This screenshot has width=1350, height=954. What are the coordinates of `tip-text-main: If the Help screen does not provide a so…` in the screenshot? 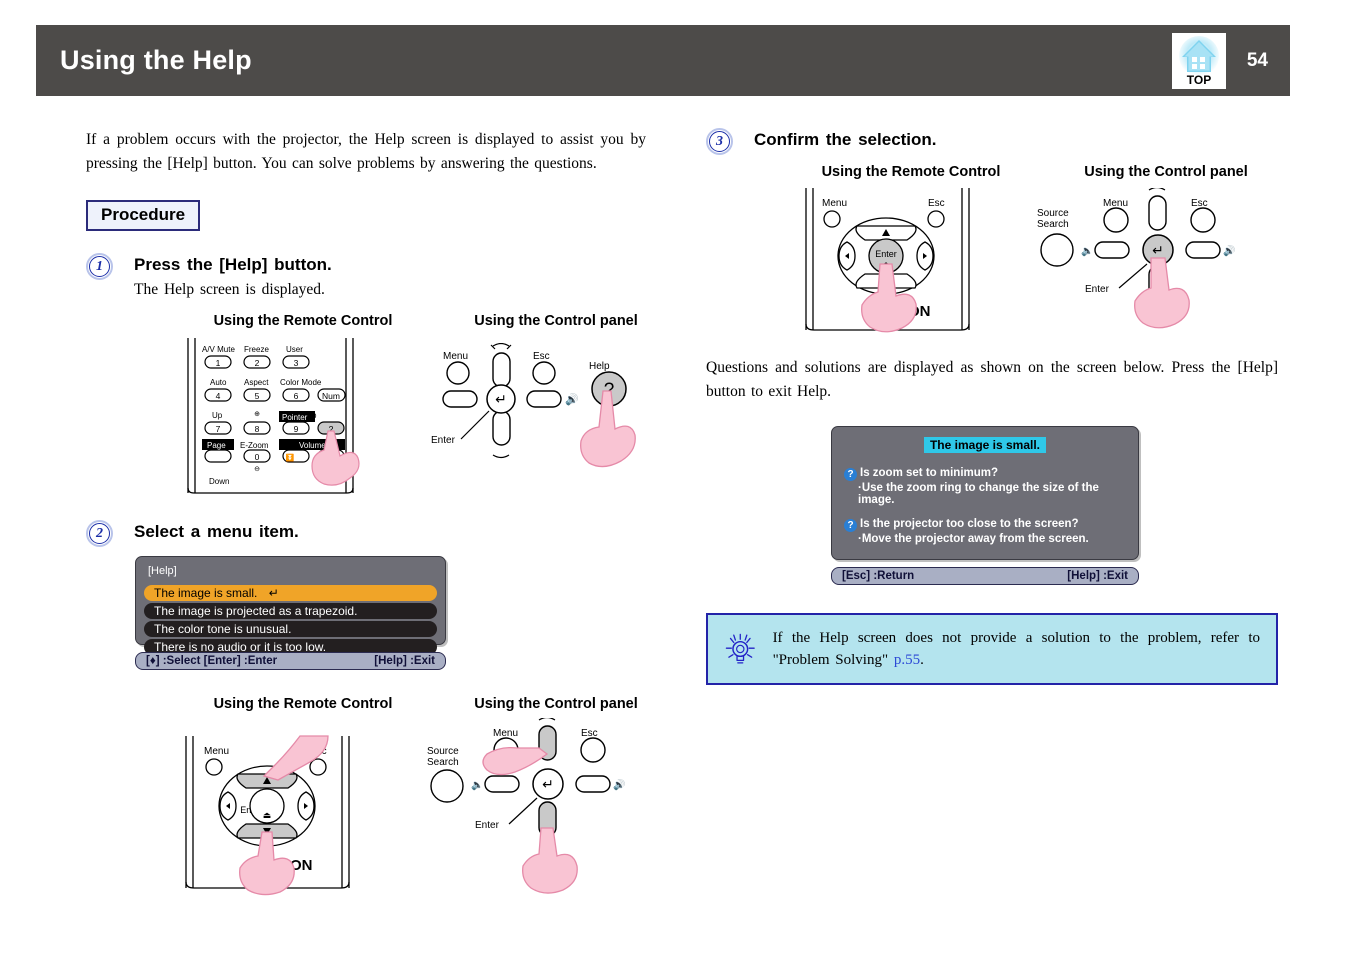 It's located at (1016, 649).